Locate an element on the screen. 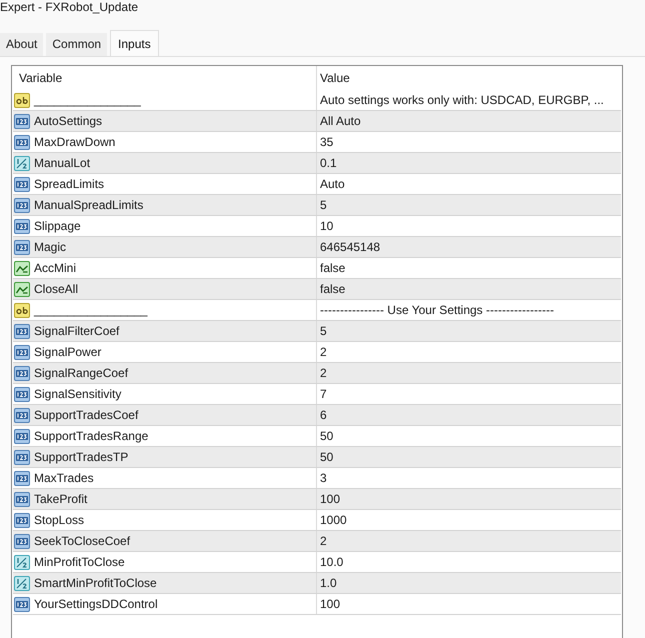 Image resolution: width=645 pixels, height=638 pixels. variable-value: 646545148 is located at coordinates (350, 247).